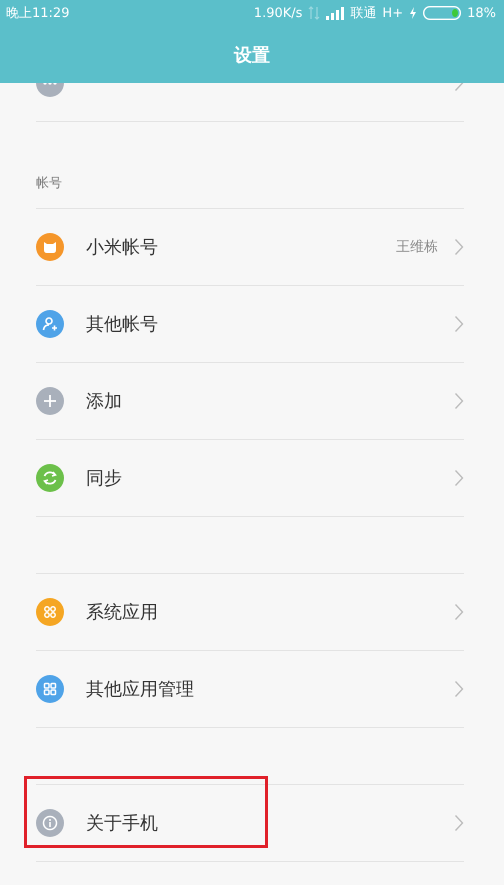 The height and width of the screenshot is (885, 504). What do you see at coordinates (442, 13) in the screenshot?
I see `battery-icon` at bounding box center [442, 13].